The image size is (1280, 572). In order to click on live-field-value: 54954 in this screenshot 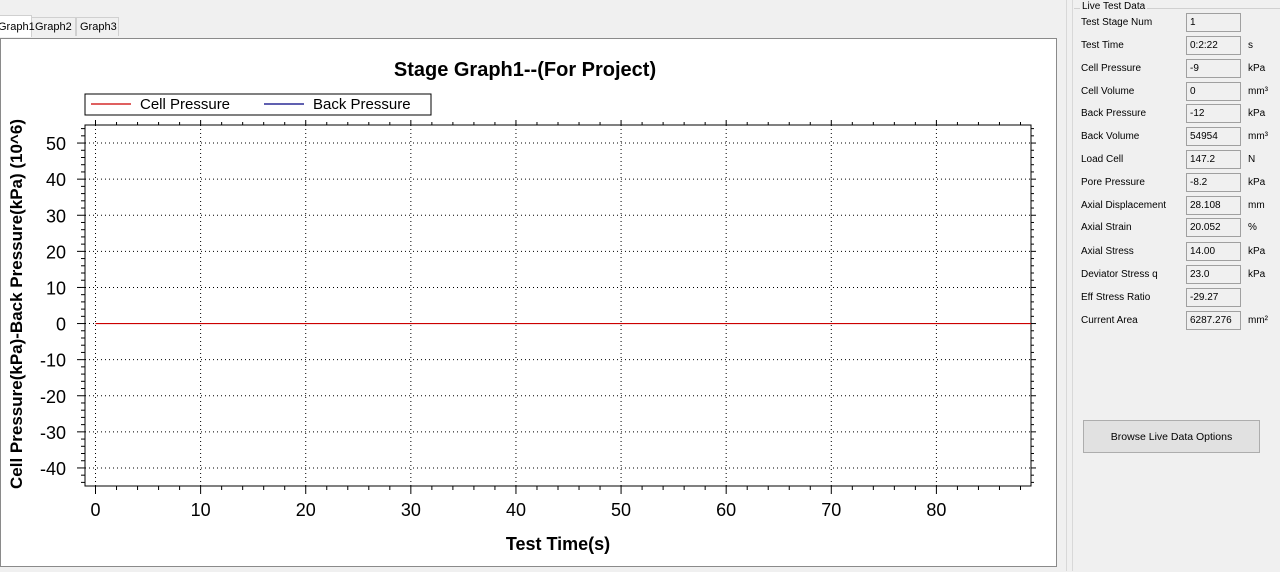, I will do `click(1213, 136)`.